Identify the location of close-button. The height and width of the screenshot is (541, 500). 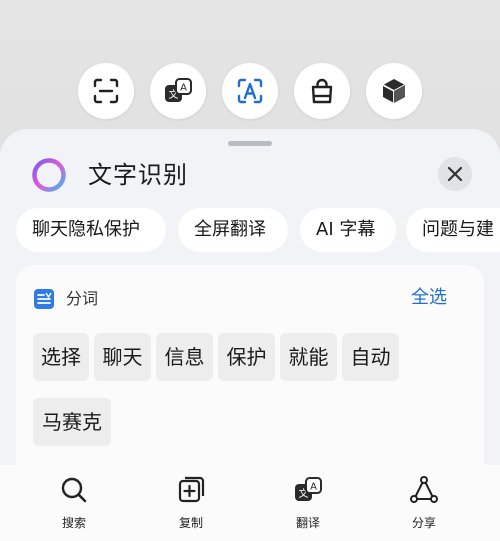
(455, 174).